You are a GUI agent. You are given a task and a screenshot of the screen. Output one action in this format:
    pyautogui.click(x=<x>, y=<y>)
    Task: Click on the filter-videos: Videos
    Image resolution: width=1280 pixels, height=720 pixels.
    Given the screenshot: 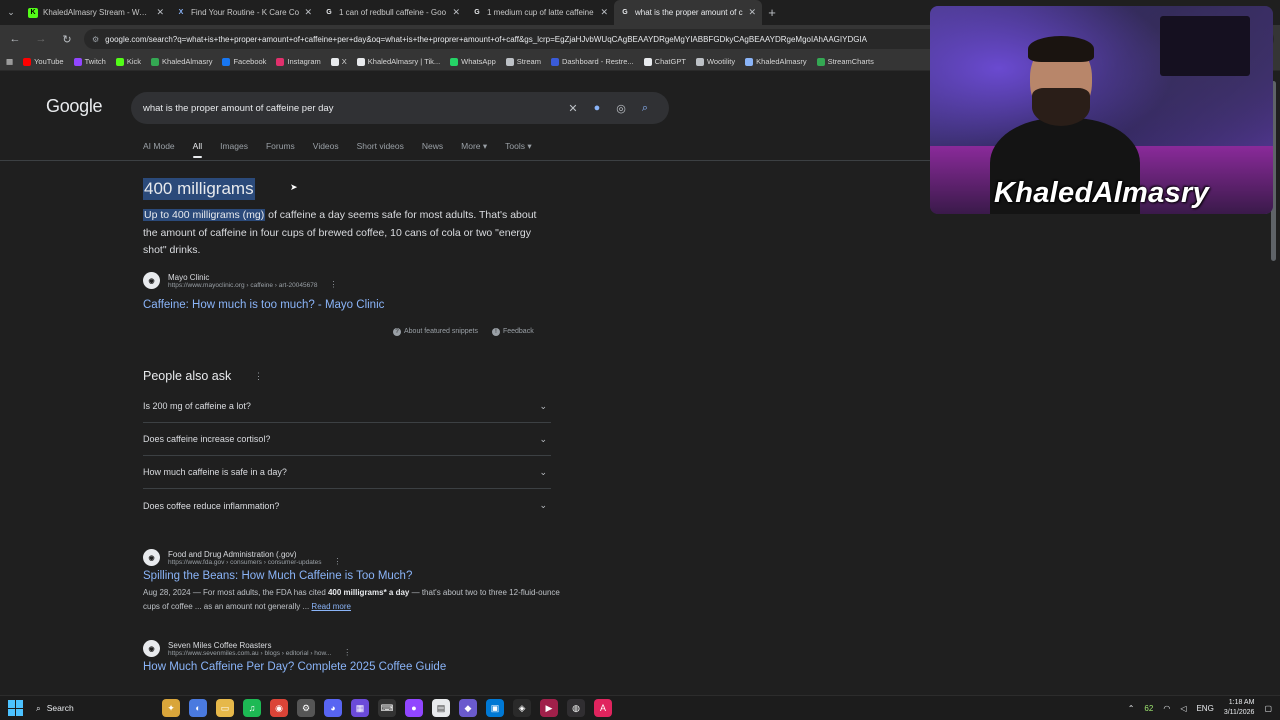 What is the action you would take?
    pyautogui.click(x=326, y=149)
    